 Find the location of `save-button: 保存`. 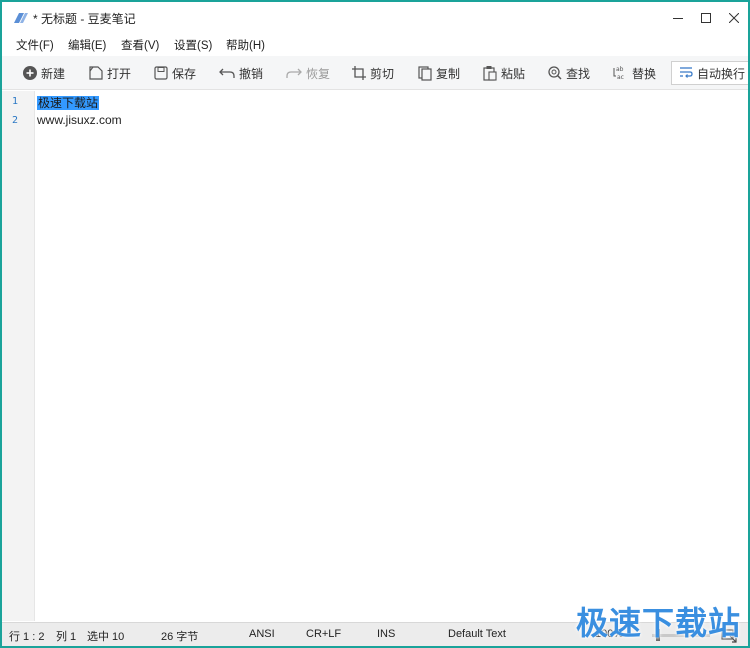

save-button: 保存 is located at coordinates (174, 73).